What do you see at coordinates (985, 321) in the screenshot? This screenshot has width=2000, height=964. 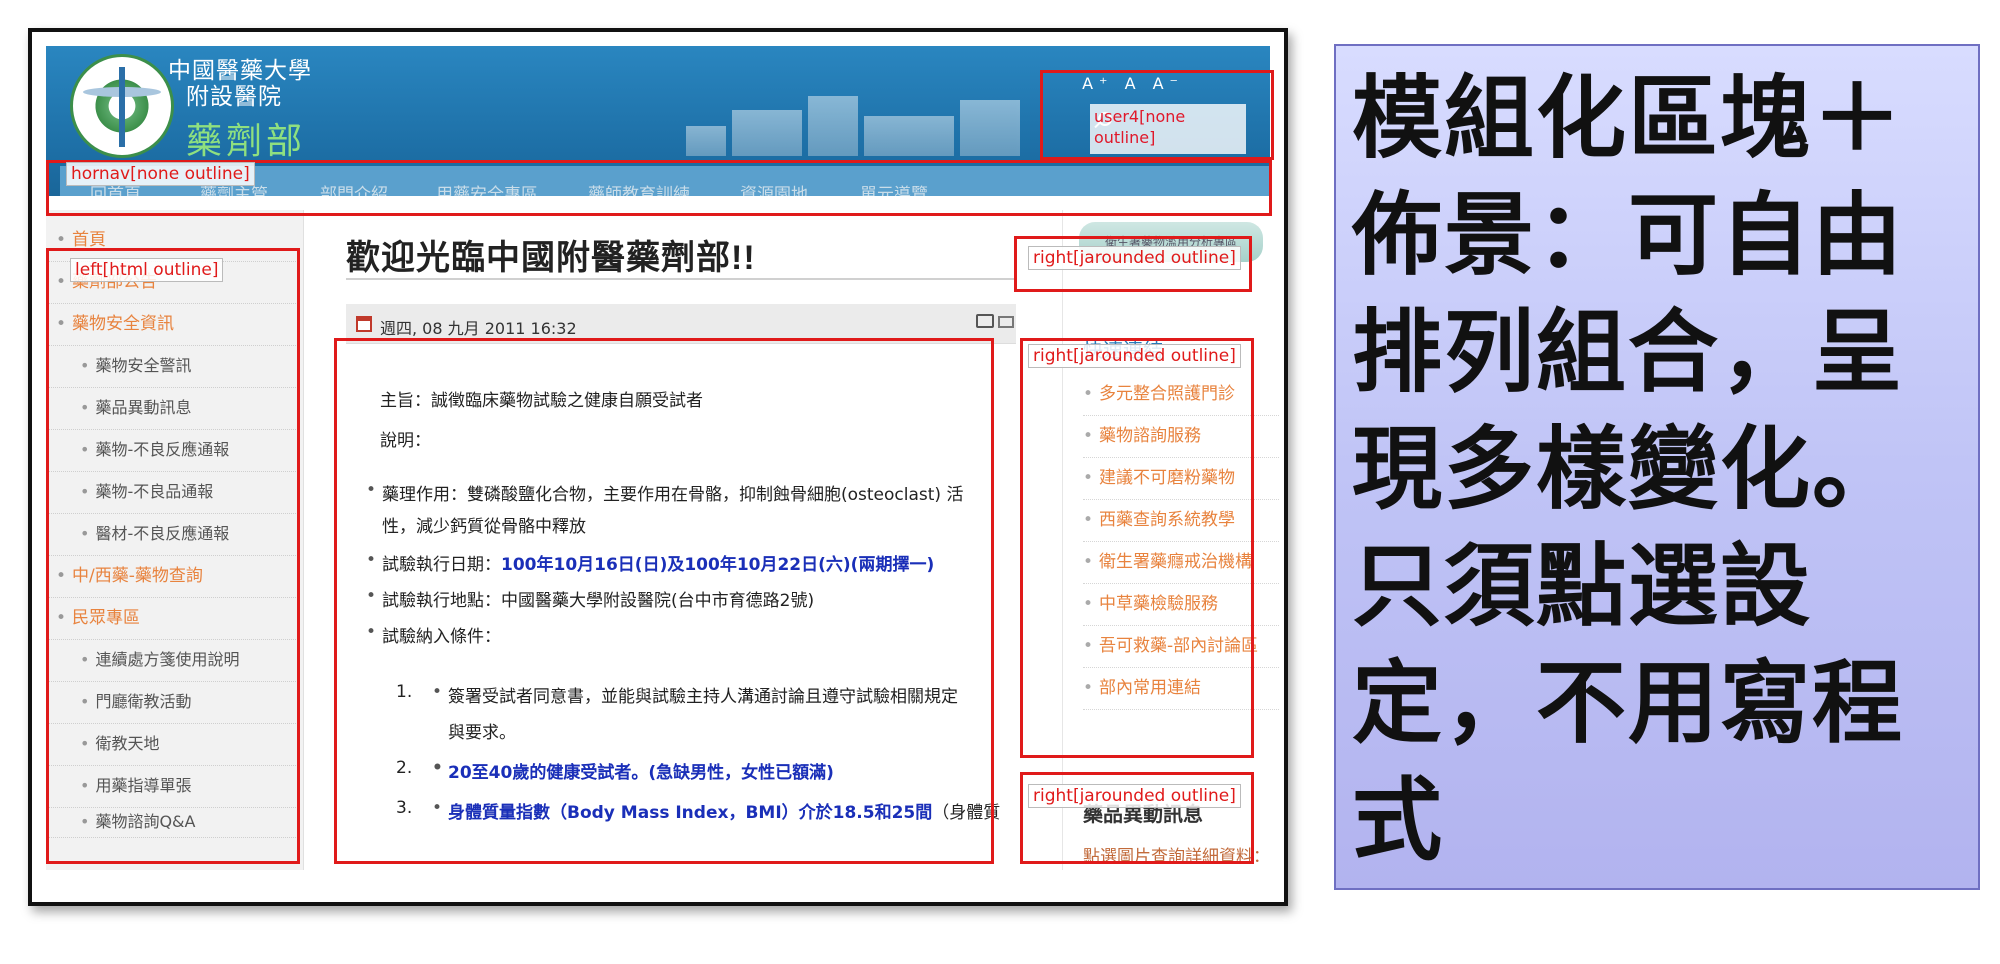 I see `printer-icon` at bounding box center [985, 321].